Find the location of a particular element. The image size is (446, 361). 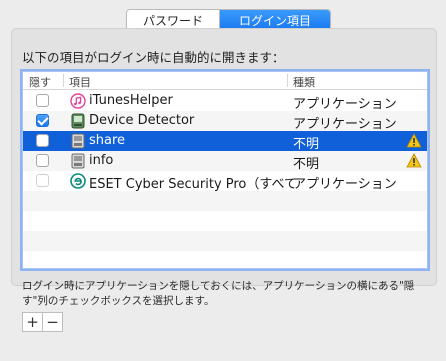

column-header-kind: 種類 is located at coordinates (304, 82).